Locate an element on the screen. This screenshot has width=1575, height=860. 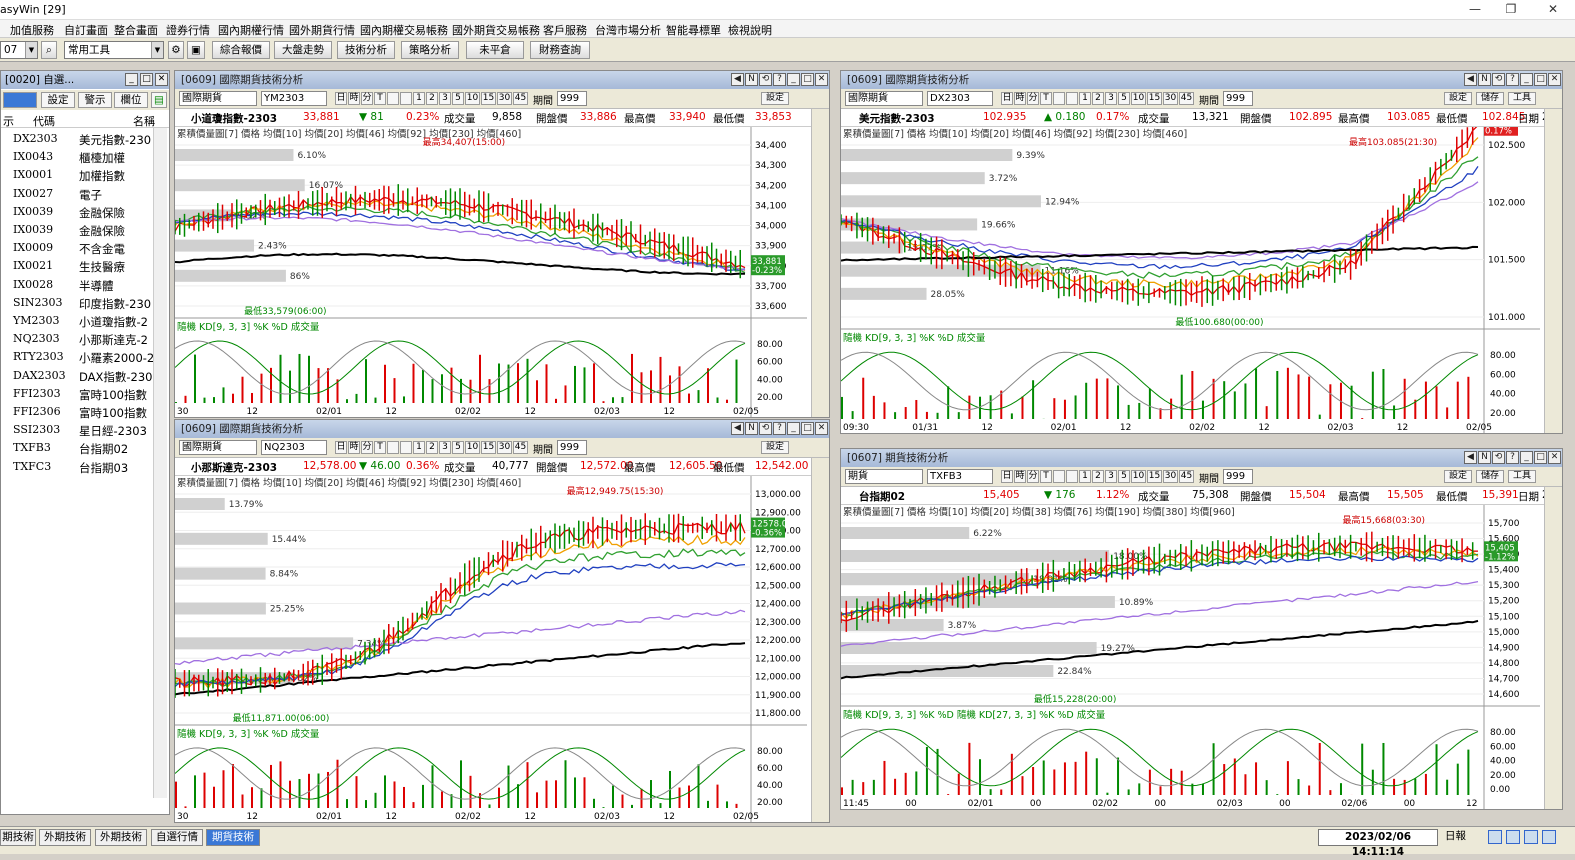
watchlist-row: TXFB3台指期02 is located at coordinates (77, 449).